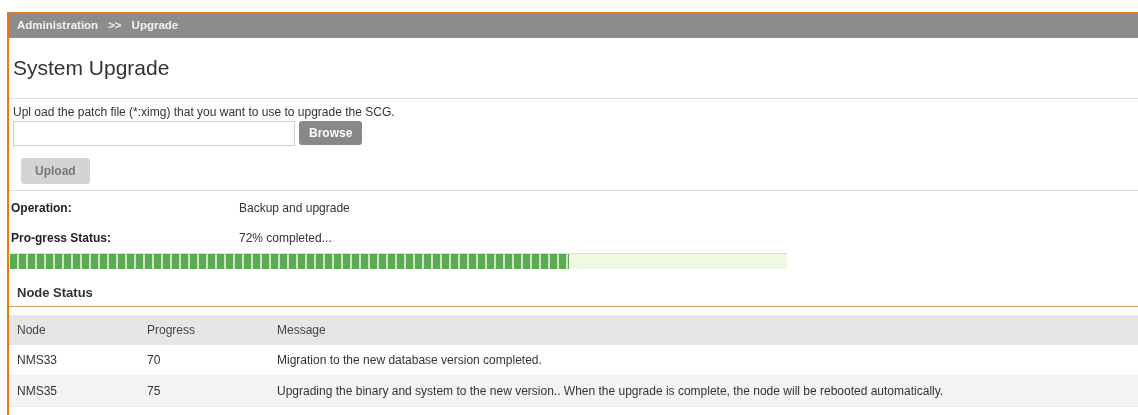 This screenshot has width=1138, height=415. I want to click on breadcrumb-item: Administration, so click(58, 26).